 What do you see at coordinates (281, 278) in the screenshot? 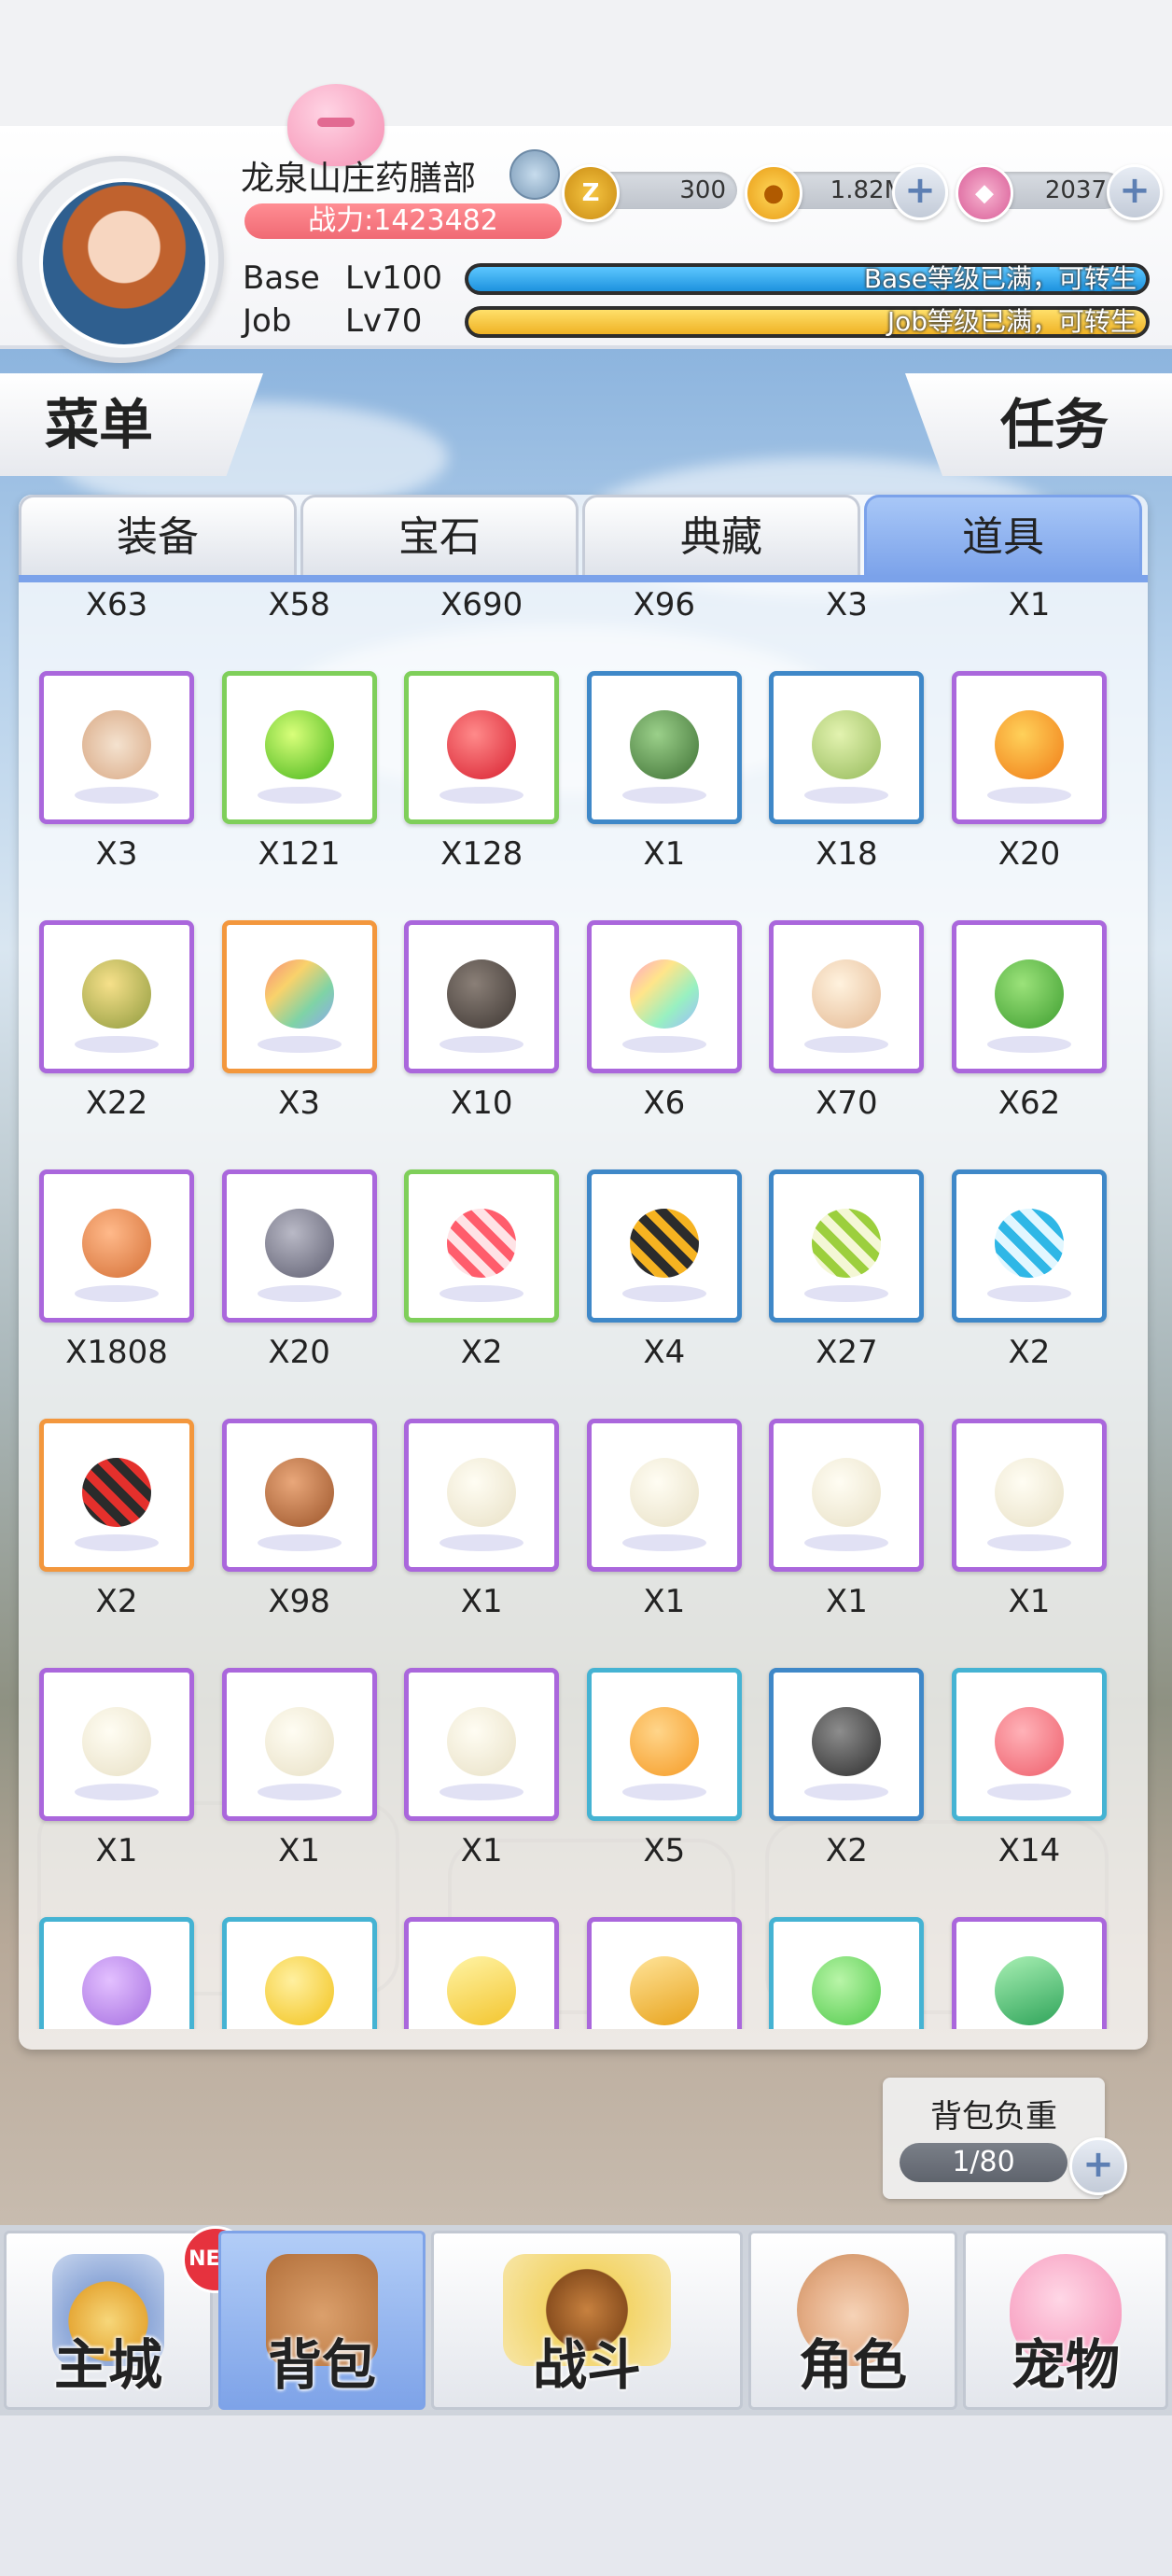
I see `base-label: Base` at bounding box center [281, 278].